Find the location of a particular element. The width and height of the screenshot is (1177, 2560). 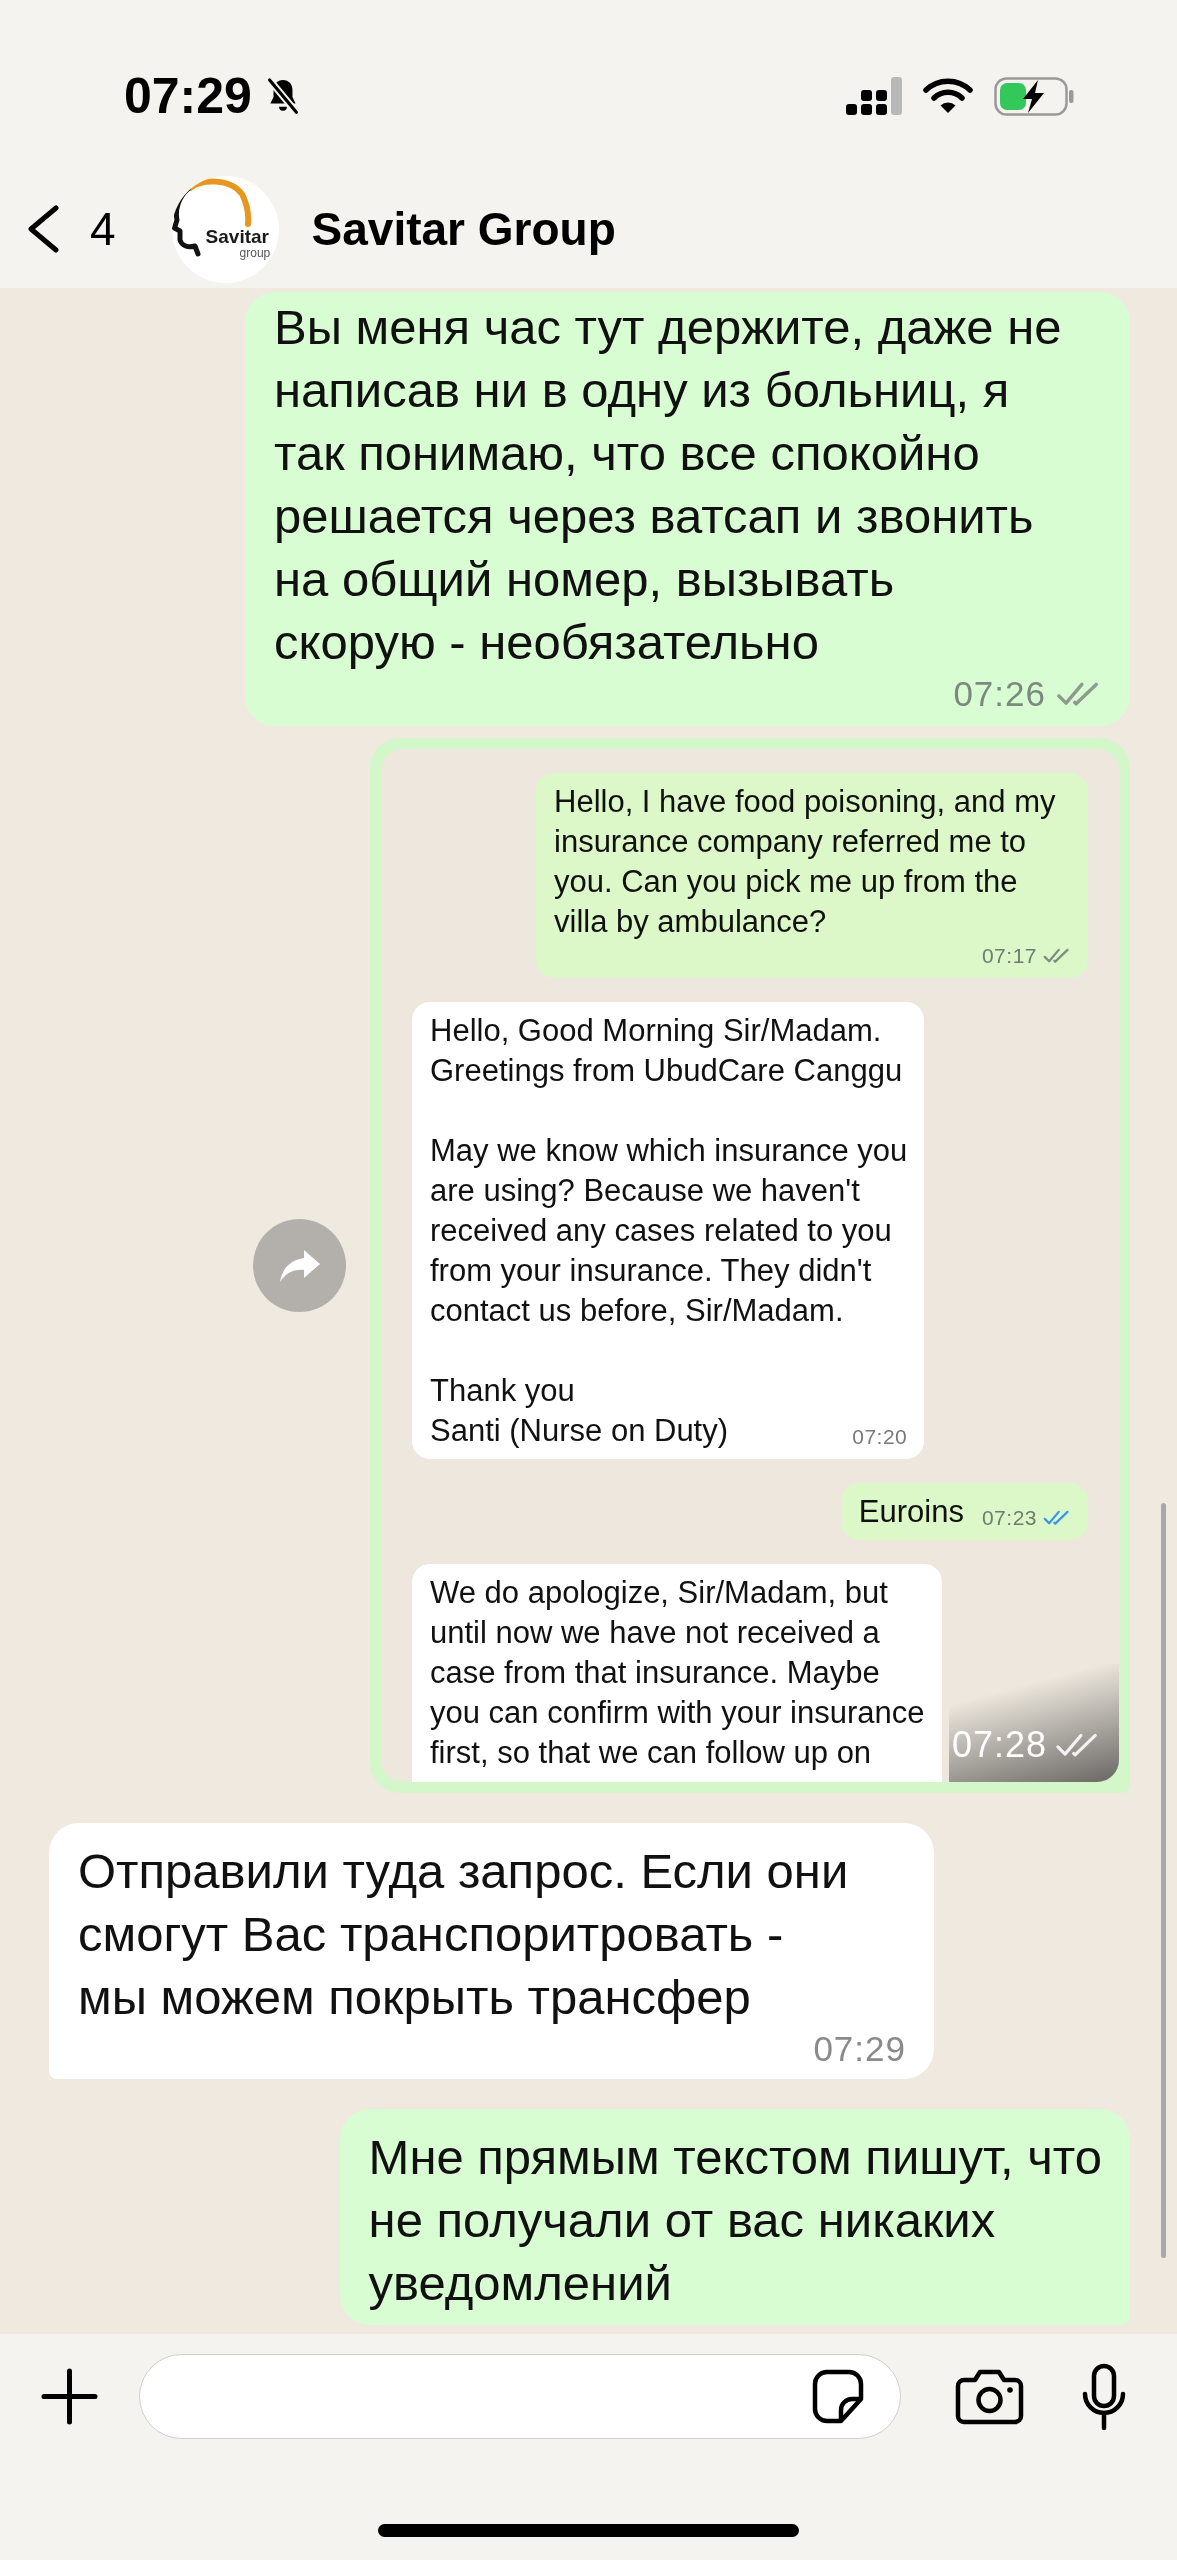

sticker-icon is located at coordinates (838, 2396).